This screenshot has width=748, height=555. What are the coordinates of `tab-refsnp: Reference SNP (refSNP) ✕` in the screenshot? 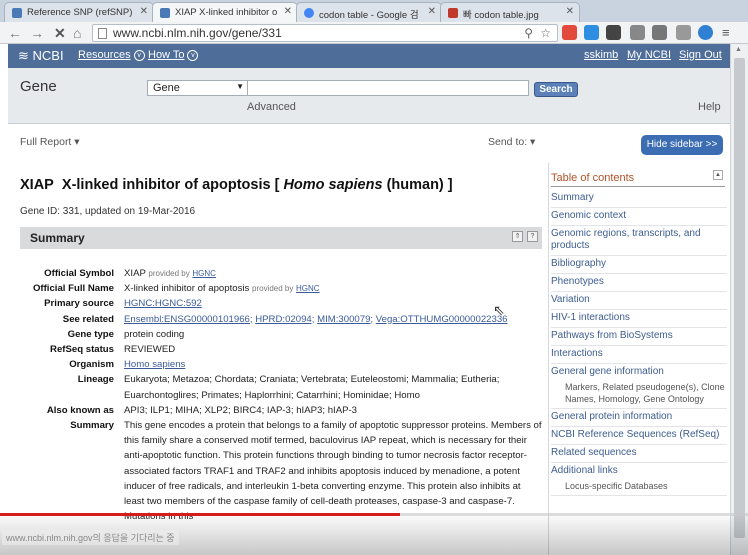 It's located at (79, 12).